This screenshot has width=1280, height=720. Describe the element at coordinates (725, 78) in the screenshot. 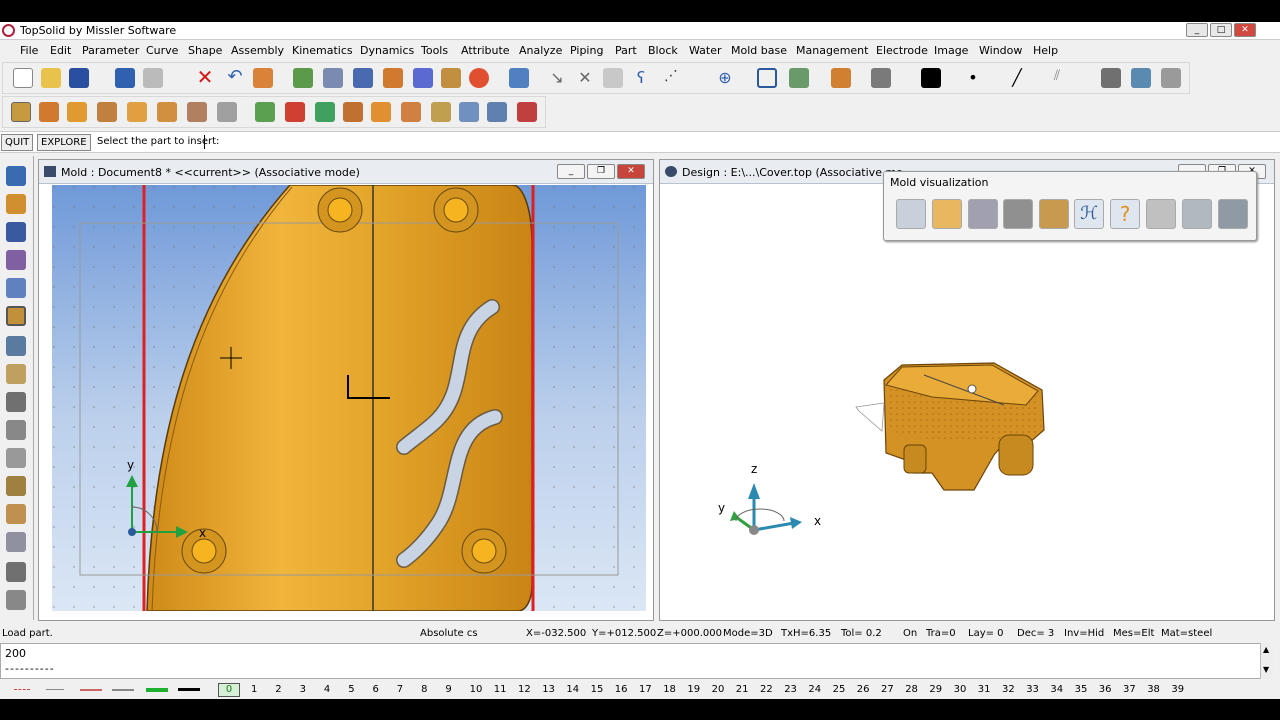

I see `zoom-icon: ⊕` at that location.